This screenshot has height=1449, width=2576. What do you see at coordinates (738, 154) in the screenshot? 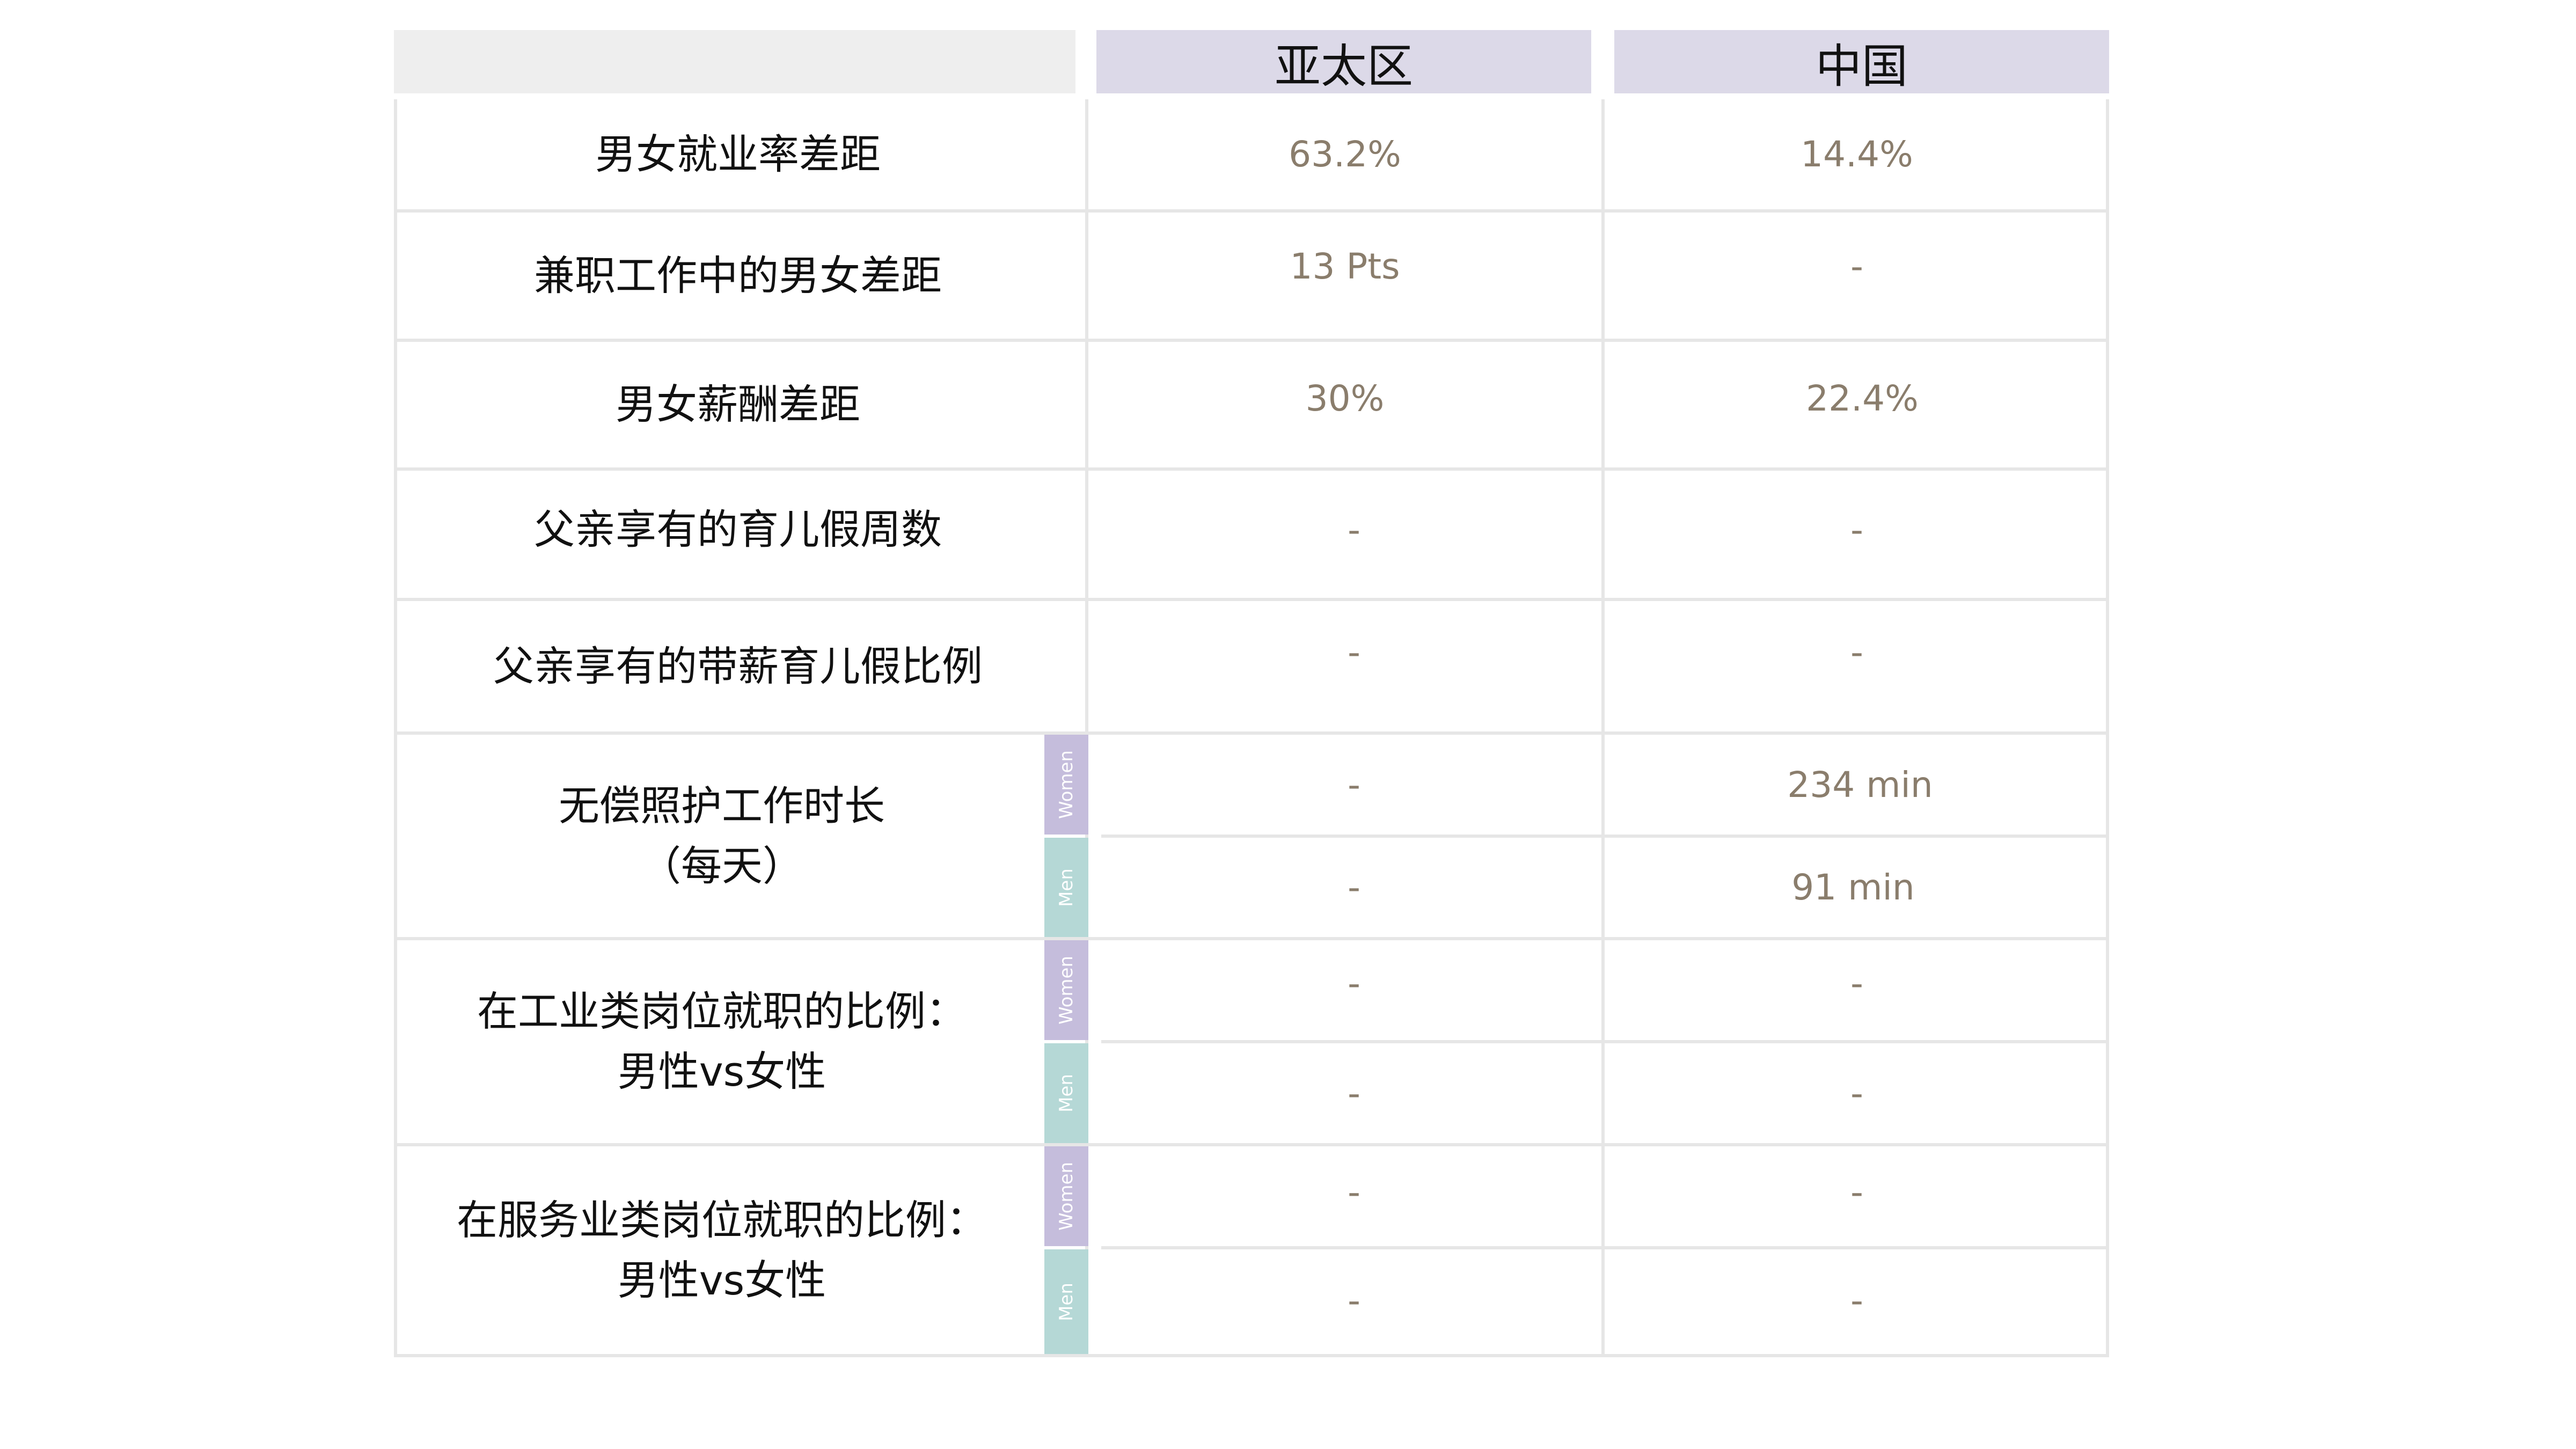
I see `row-label-employment-gap: 男女就业率差距` at bounding box center [738, 154].